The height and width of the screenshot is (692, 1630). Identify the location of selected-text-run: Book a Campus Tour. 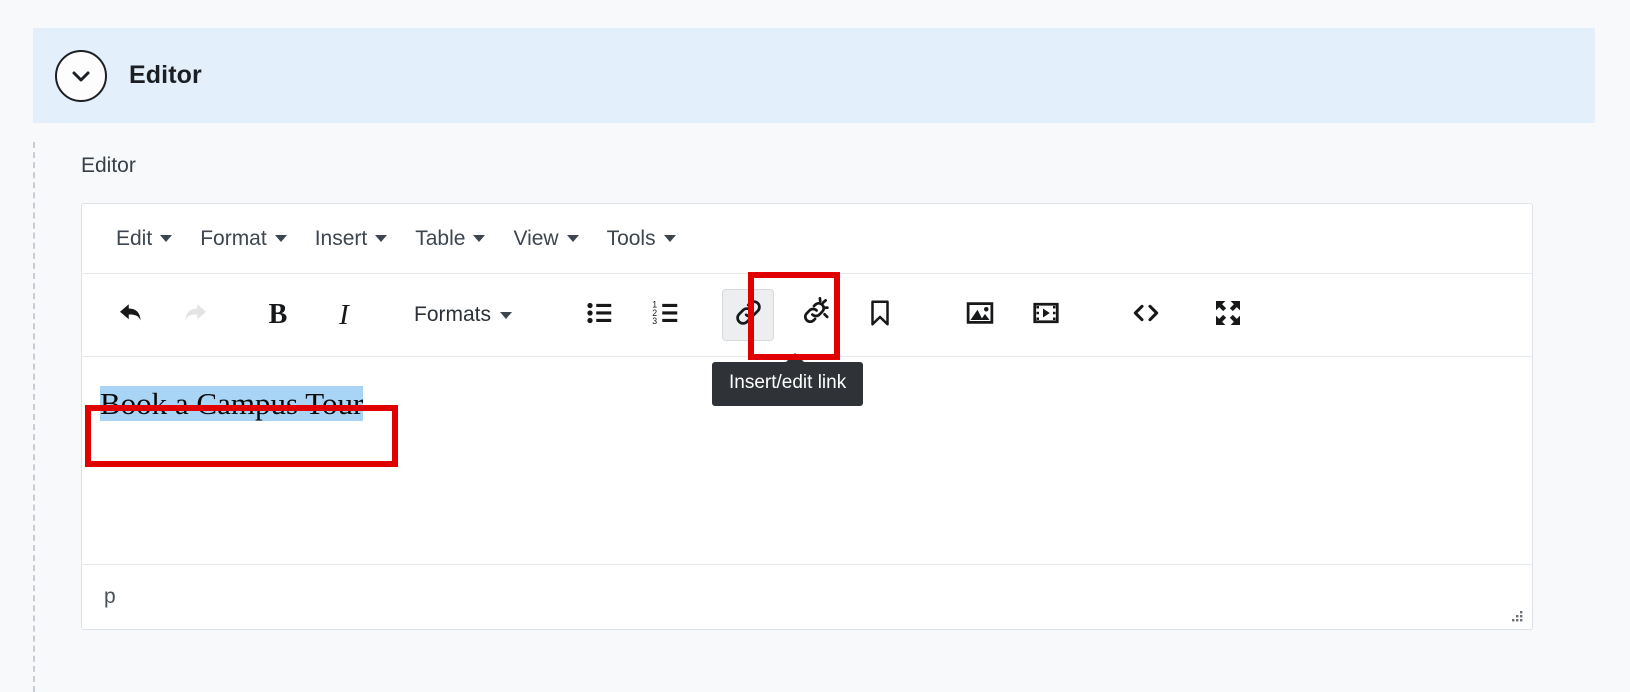
(232, 403).